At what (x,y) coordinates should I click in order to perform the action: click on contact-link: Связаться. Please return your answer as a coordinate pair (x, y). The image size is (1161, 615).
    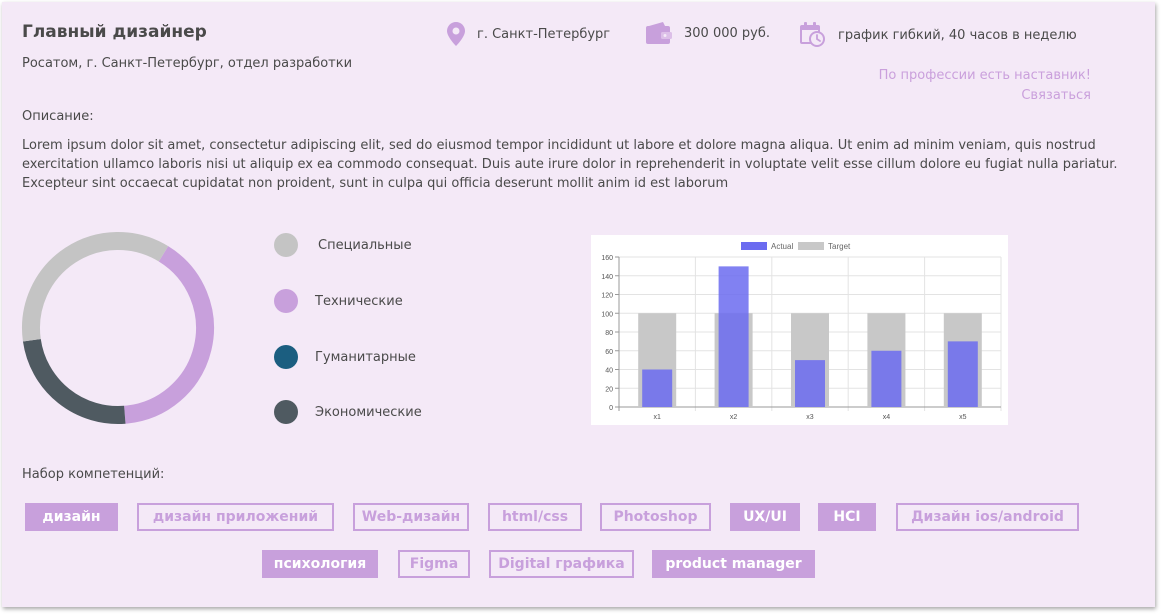
    Looking at the image, I should click on (985, 96).